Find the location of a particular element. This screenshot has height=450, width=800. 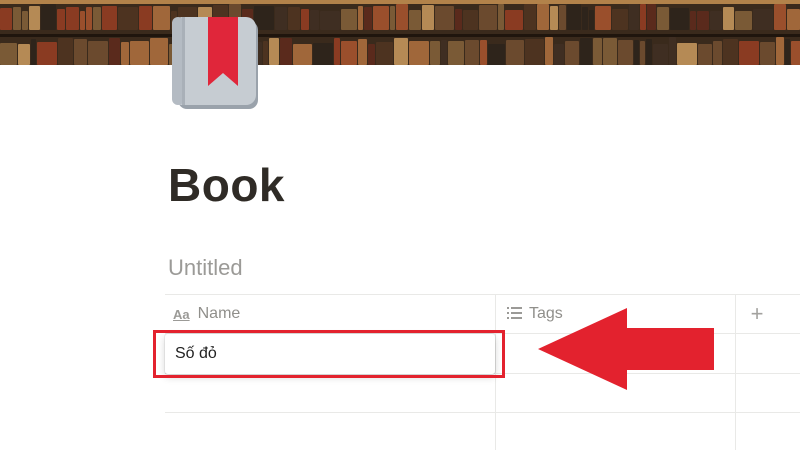

column-divider is located at coordinates (735, 372).